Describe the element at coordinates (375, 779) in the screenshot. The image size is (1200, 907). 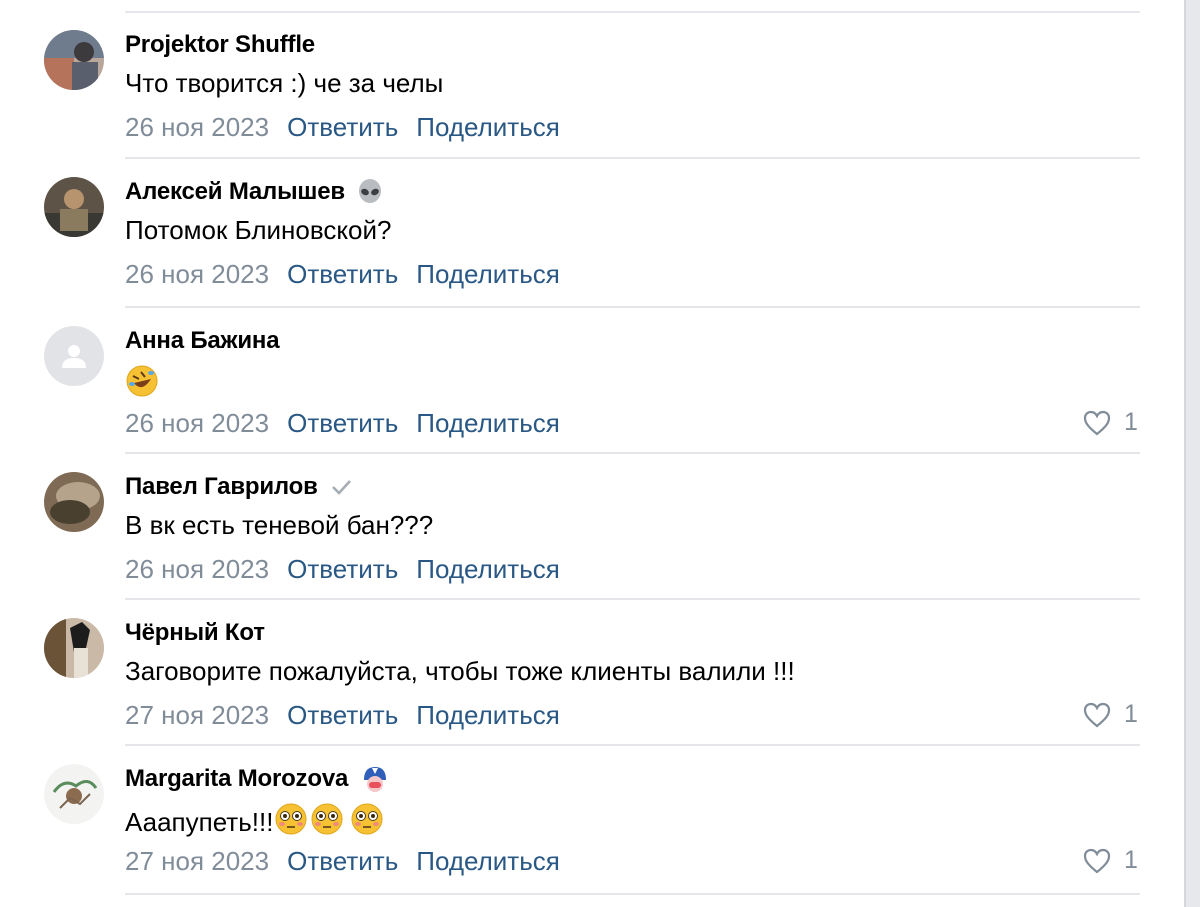
I see `helmet-emoji-icon` at that location.